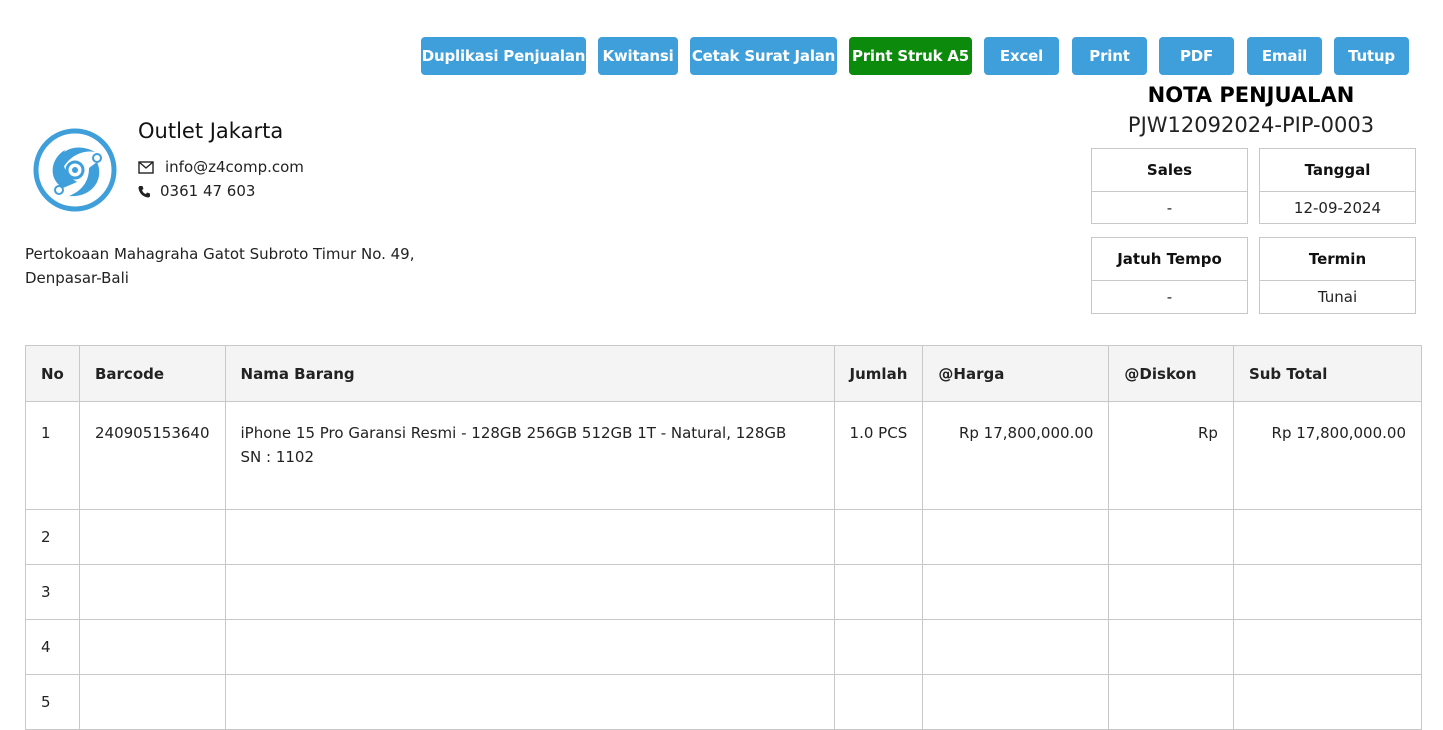 This screenshot has width=1443, height=730. Describe the element at coordinates (52, 647) in the screenshot. I see `cell-no: 4` at that location.